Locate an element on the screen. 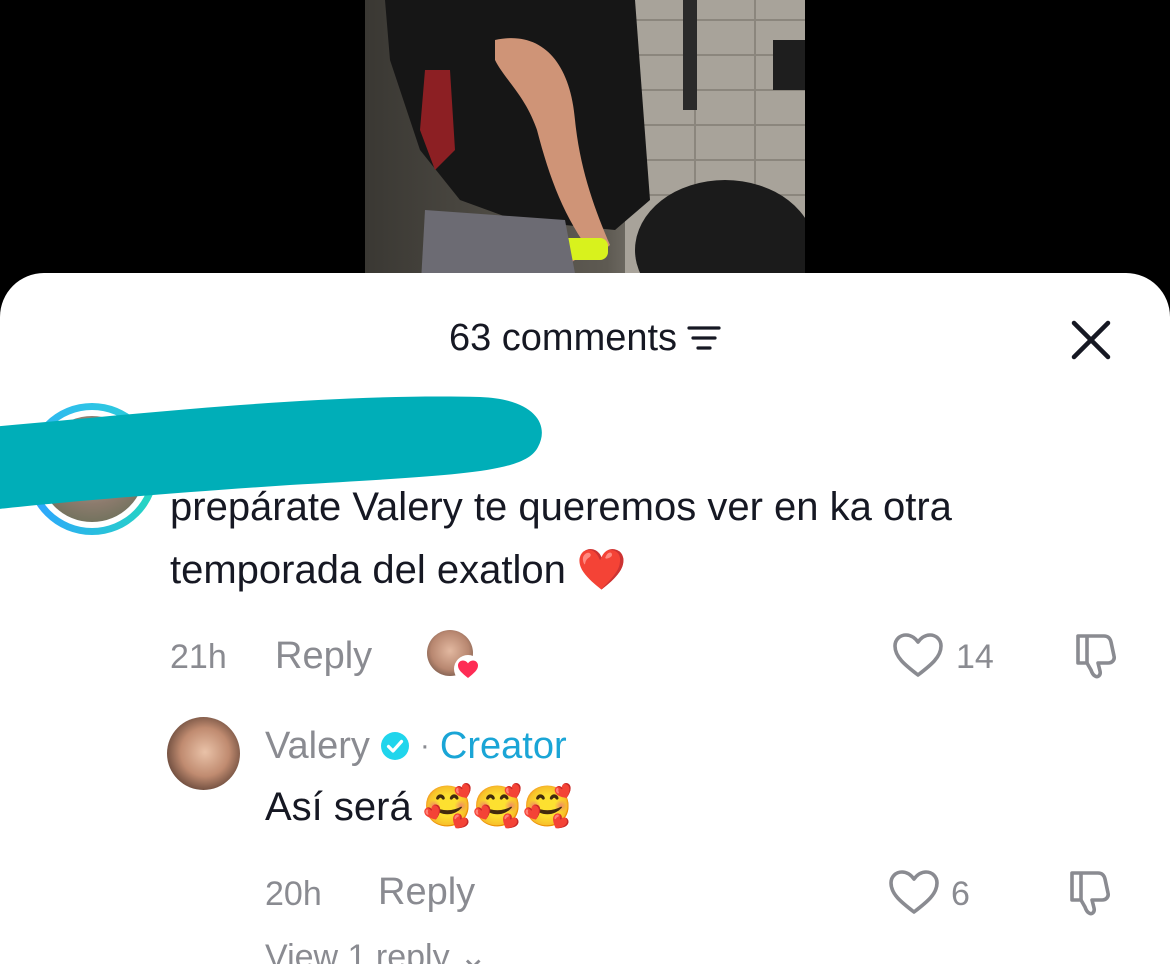 The width and height of the screenshot is (1170, 964). reply-text: Así será 🥰🥰🥰 is located at coordinates (419, 807).